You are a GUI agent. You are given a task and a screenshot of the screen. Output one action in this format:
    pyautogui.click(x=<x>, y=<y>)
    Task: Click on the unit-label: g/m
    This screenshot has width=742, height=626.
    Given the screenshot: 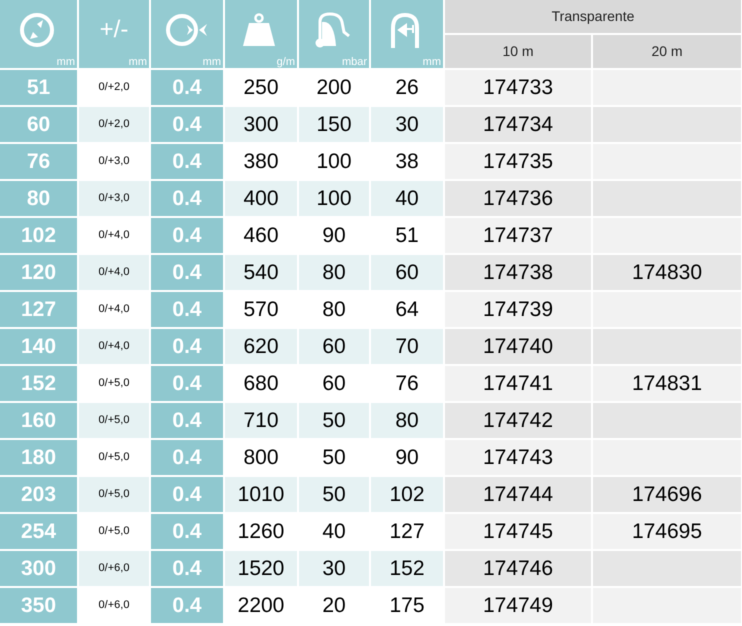 What is the action you would take?
    pyautogui.click(x=285, y=62)
    